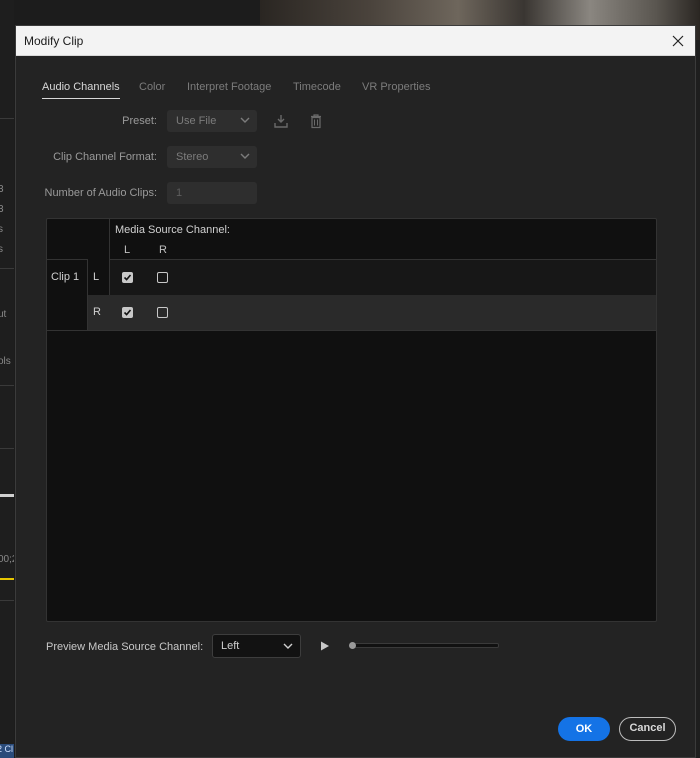  I want to click on tab-label: VR Properties, so click(396, 87).